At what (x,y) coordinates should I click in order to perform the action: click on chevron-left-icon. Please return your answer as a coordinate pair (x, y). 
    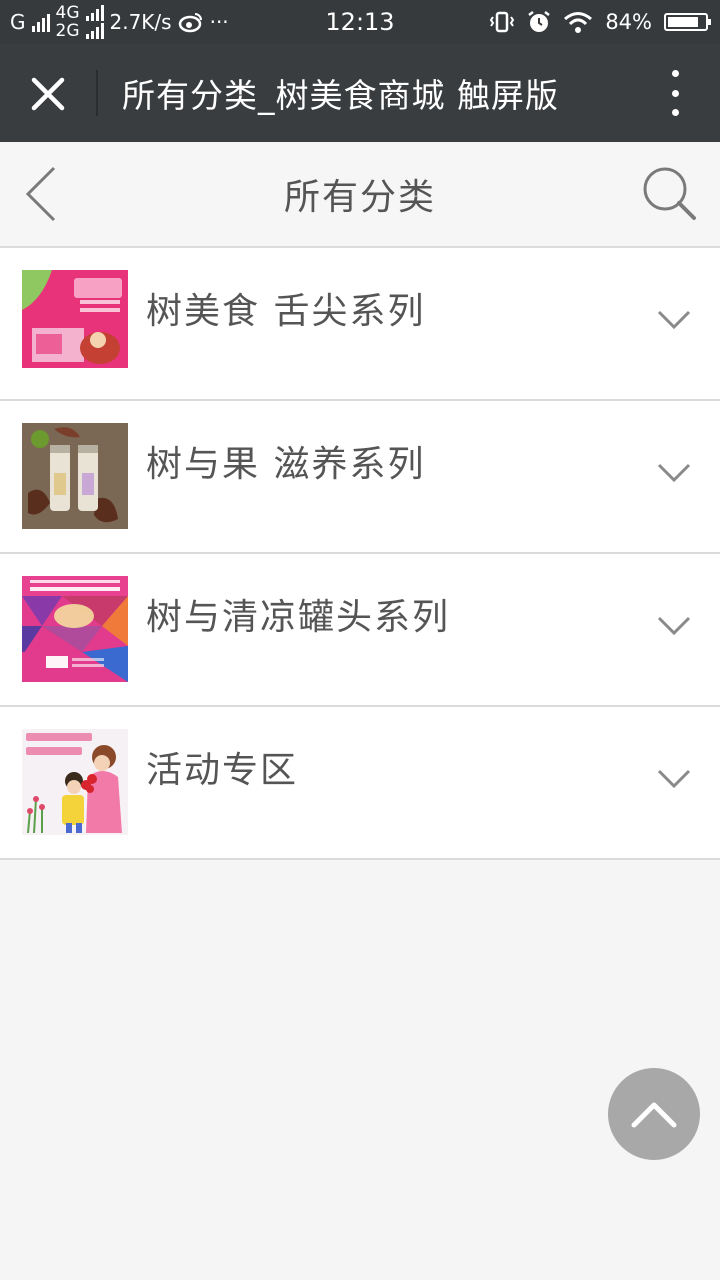
    Looking at the image, I should click on (40, 194).